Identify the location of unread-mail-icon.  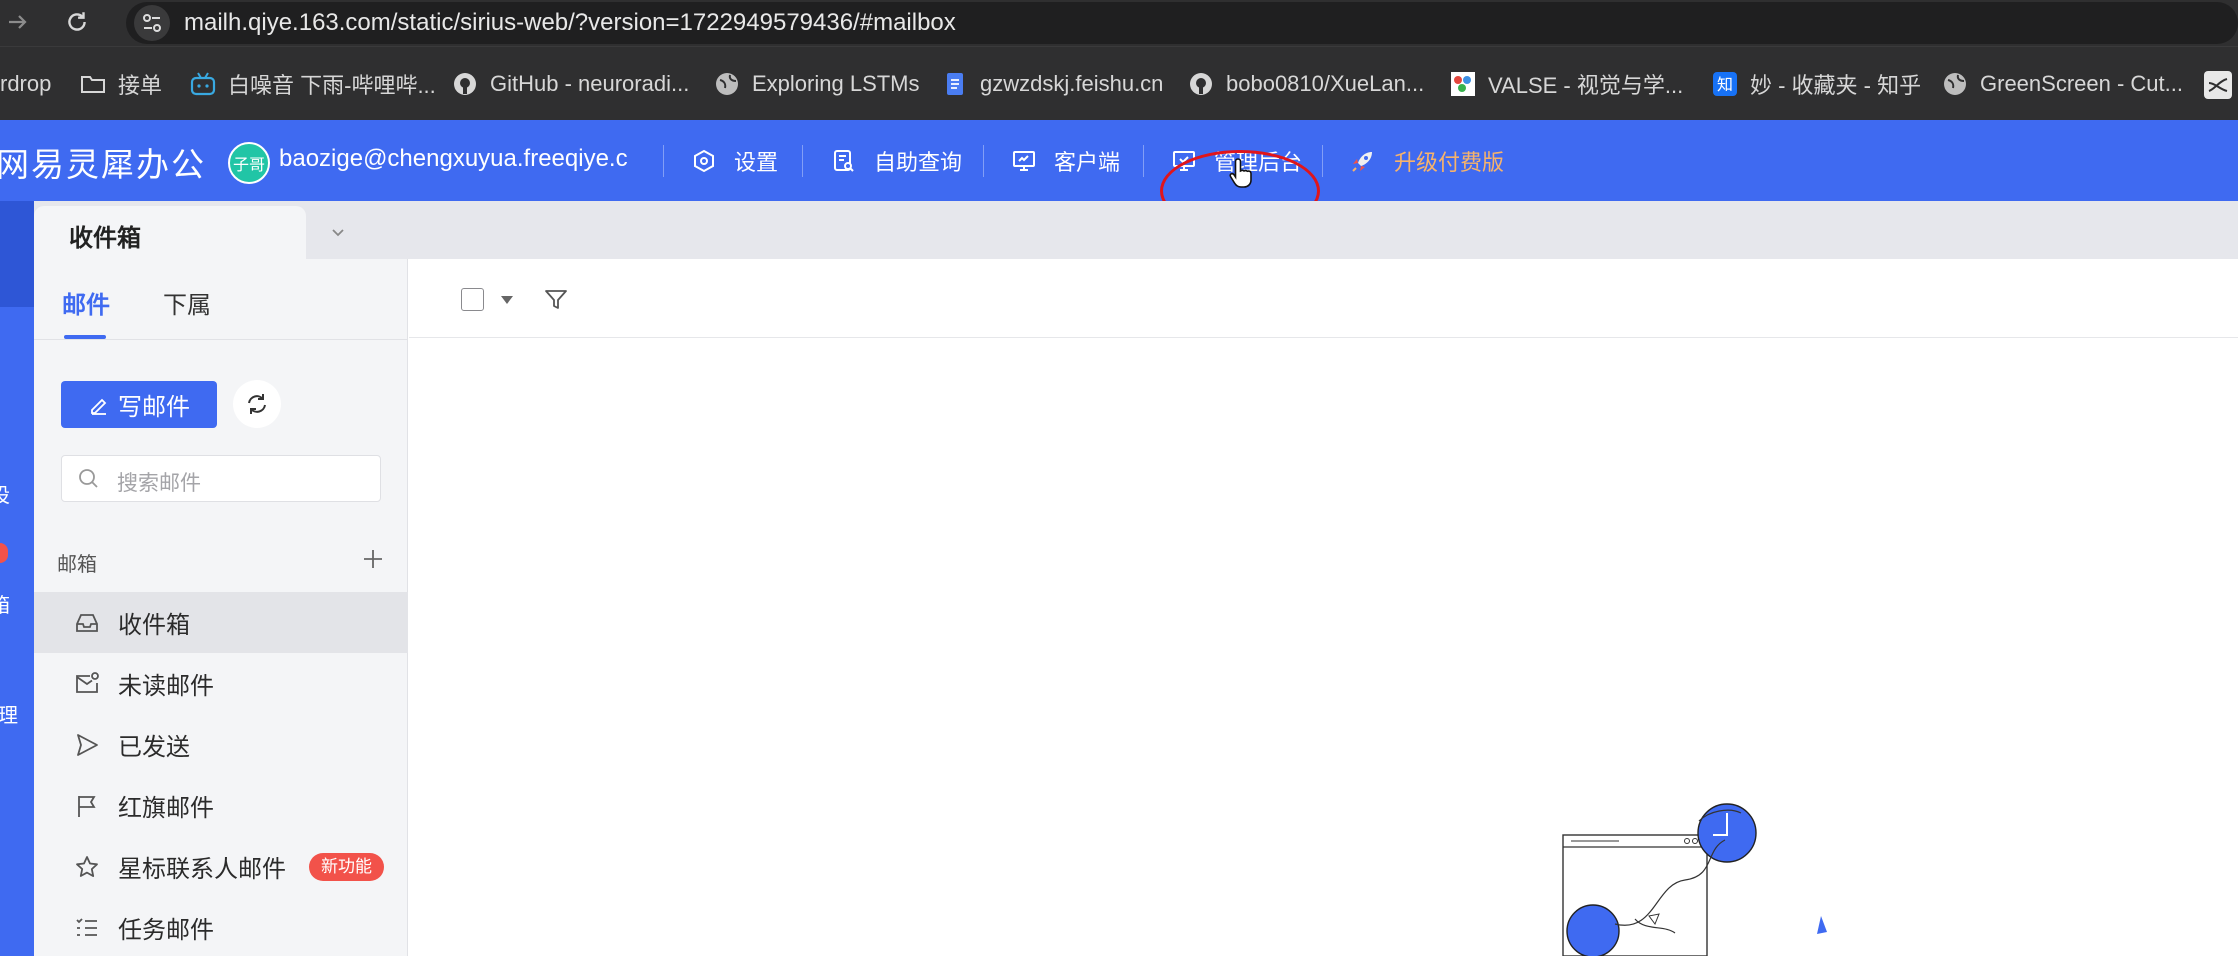
(87, 684).